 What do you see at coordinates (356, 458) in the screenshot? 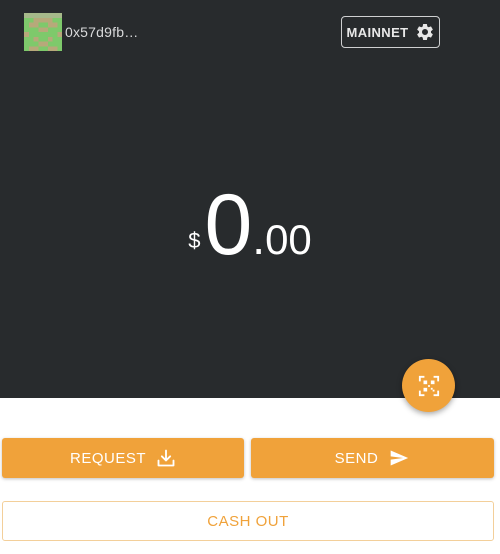
I see `send-button-label: SEND` at bounding box center [356, 458].